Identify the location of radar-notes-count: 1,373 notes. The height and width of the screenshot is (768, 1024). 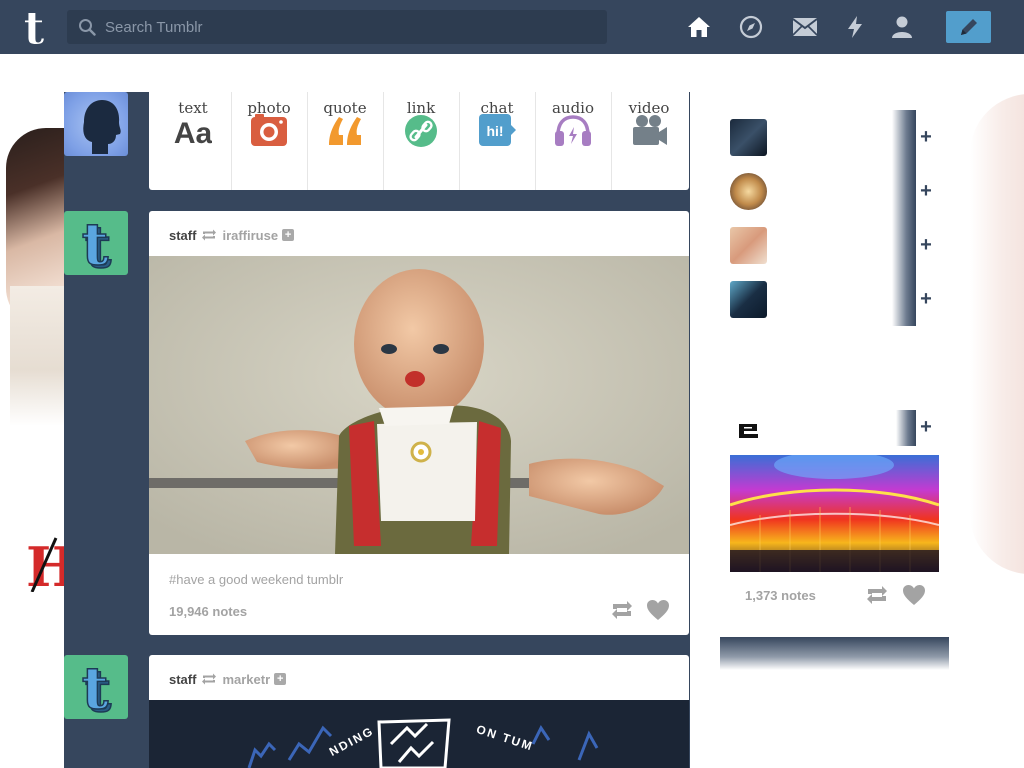
(780, 595).